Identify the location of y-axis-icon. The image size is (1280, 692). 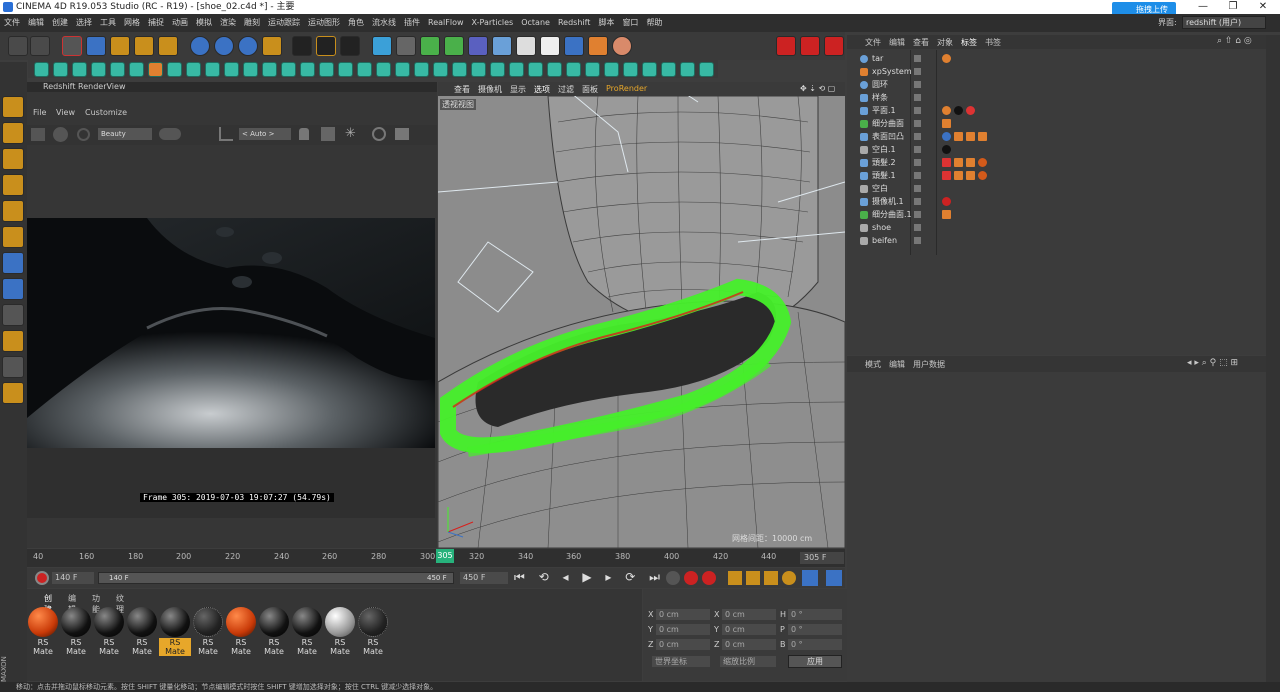
(224, 46).